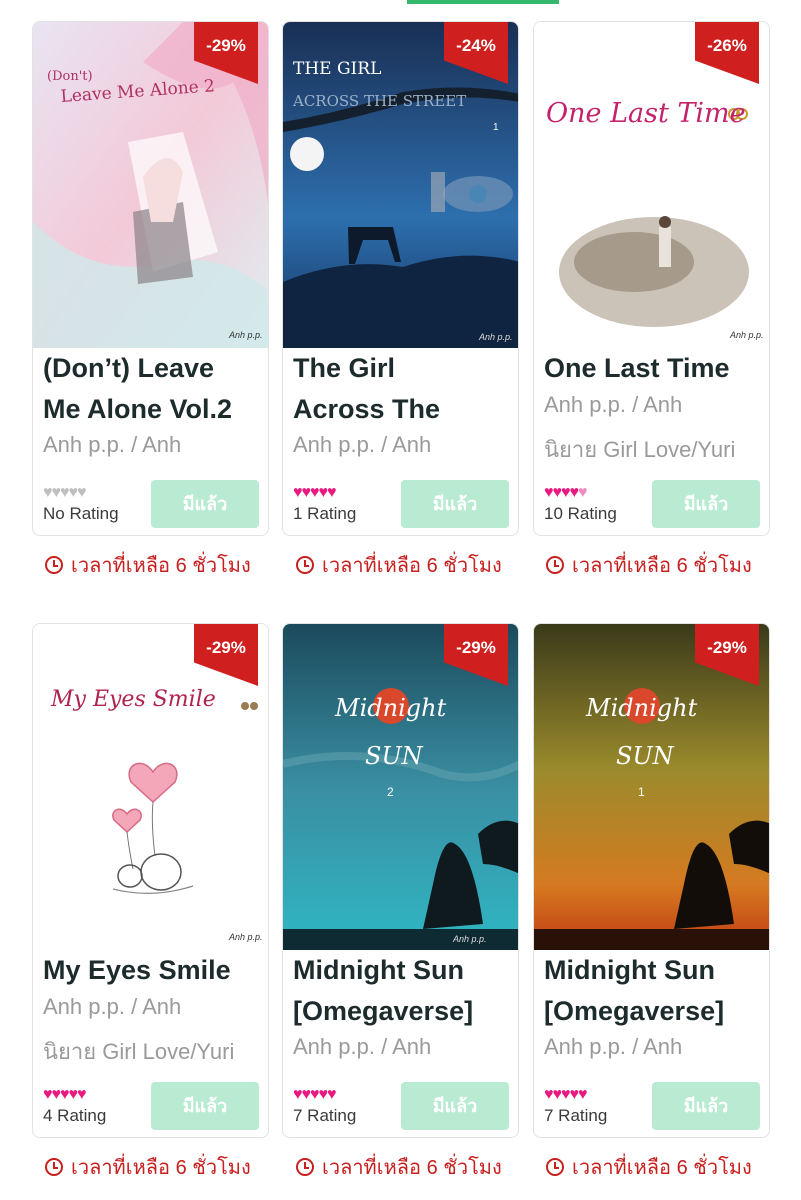  Describe the element at coordinates (81, 513) in the screenshot. I see `rating-count: No Rating` at that location.